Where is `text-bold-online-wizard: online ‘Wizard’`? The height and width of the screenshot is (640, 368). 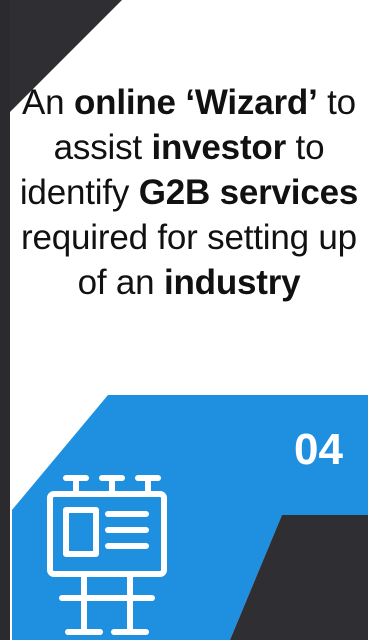
text-bold-online-wizard: online ‘Wizard’ is located at coordinates (195, 102).